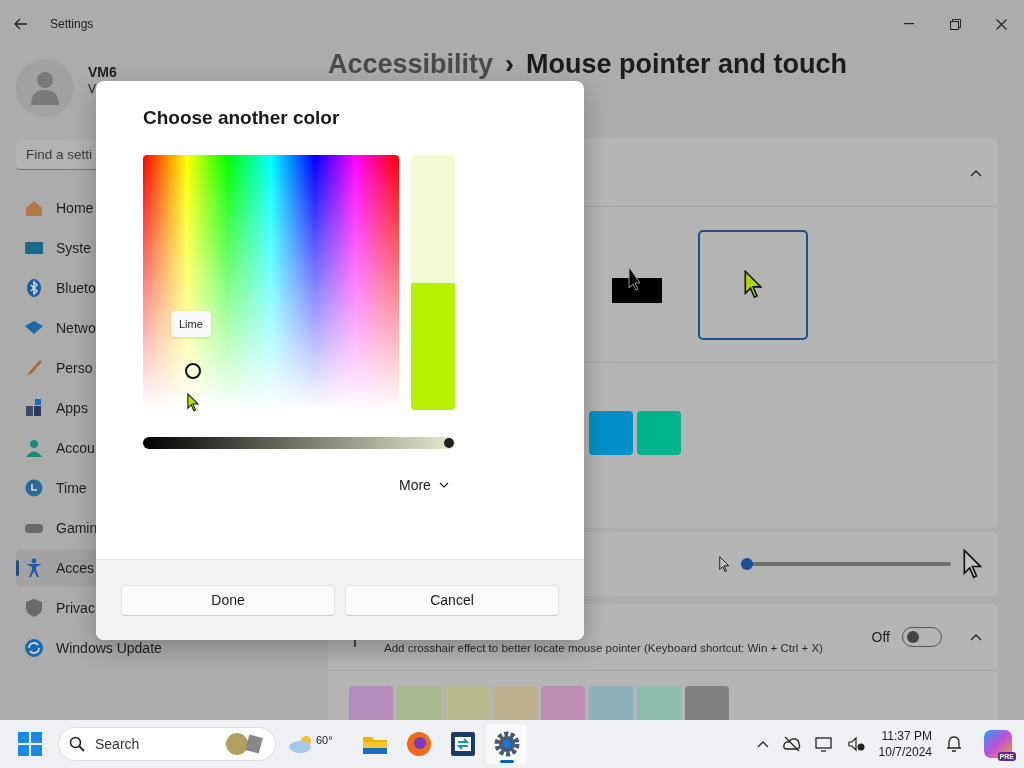 This screenshot has height=768, width=1024. What do you see at coordinates (242, 118) in the screenshot?
I see `dialog-title: Choose another color` at bounding box center [242, 118].